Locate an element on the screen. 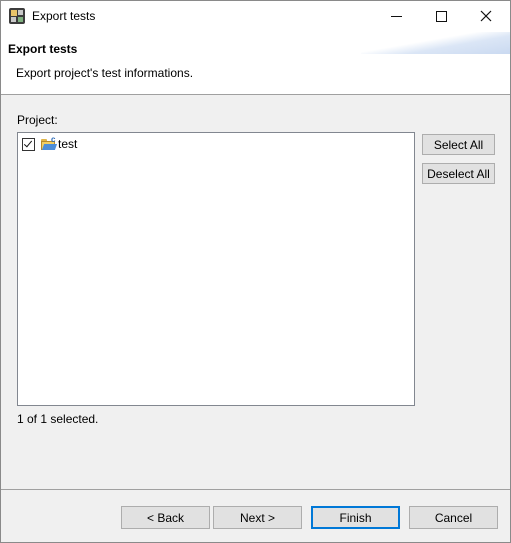  deselect-all-button: Deselect All is located at coordinates (458, 173).